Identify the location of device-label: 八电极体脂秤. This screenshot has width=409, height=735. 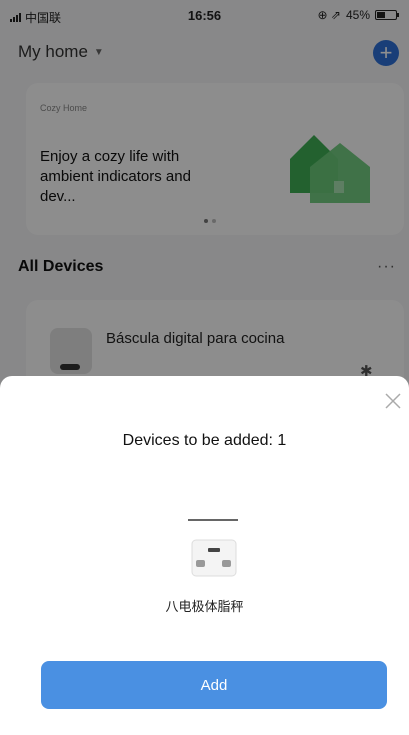
(204, 606).